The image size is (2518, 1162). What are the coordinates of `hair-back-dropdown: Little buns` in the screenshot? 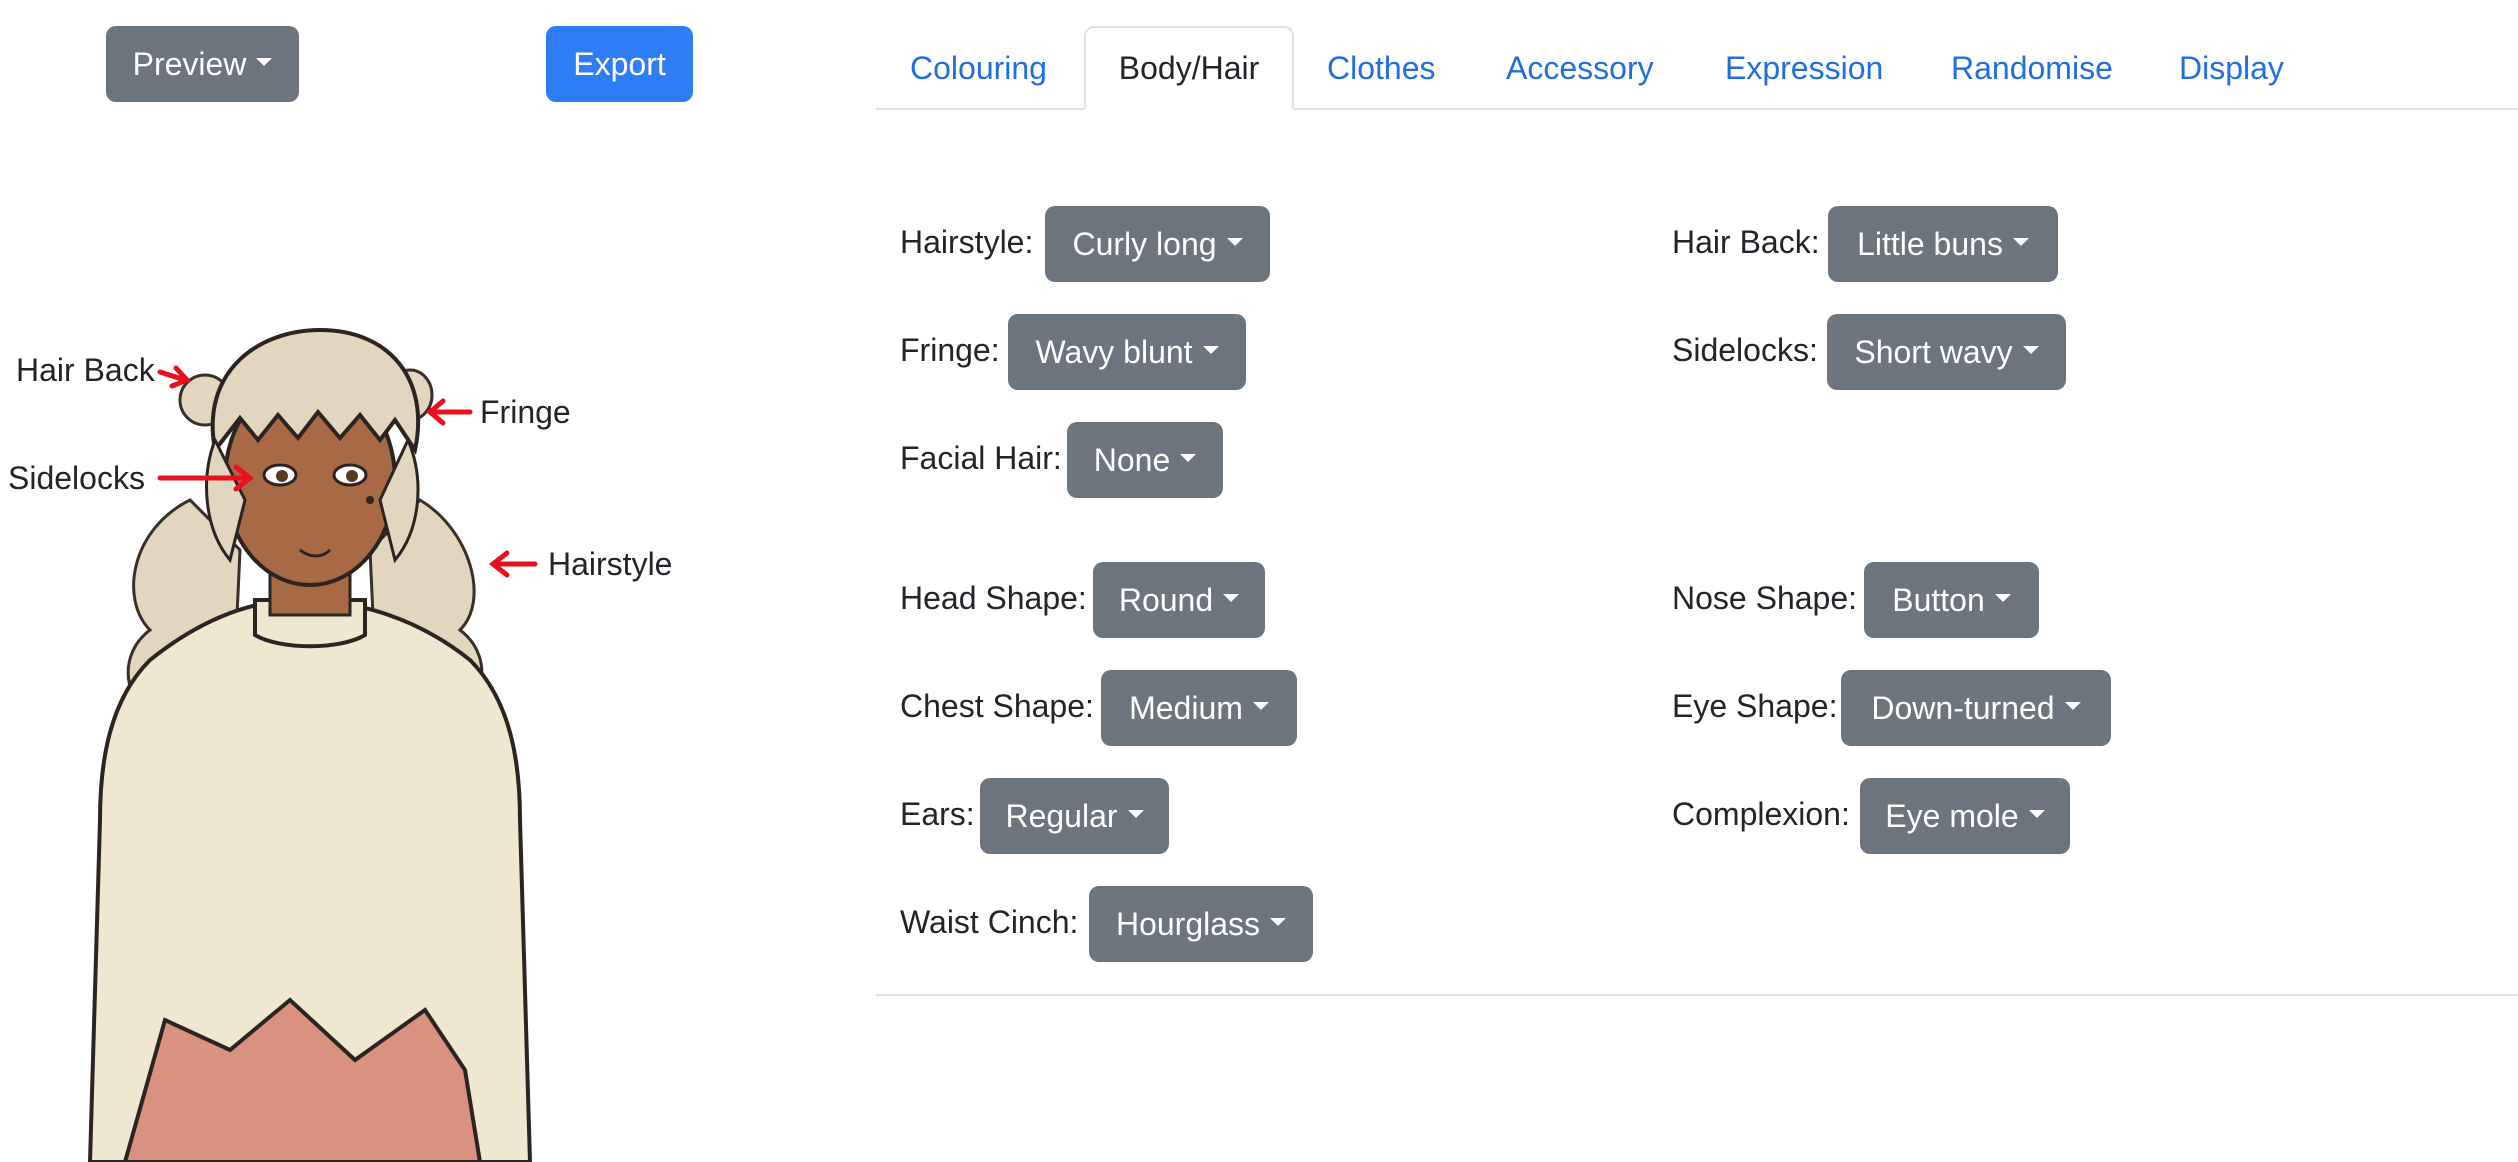 It's located at (1943, 244).